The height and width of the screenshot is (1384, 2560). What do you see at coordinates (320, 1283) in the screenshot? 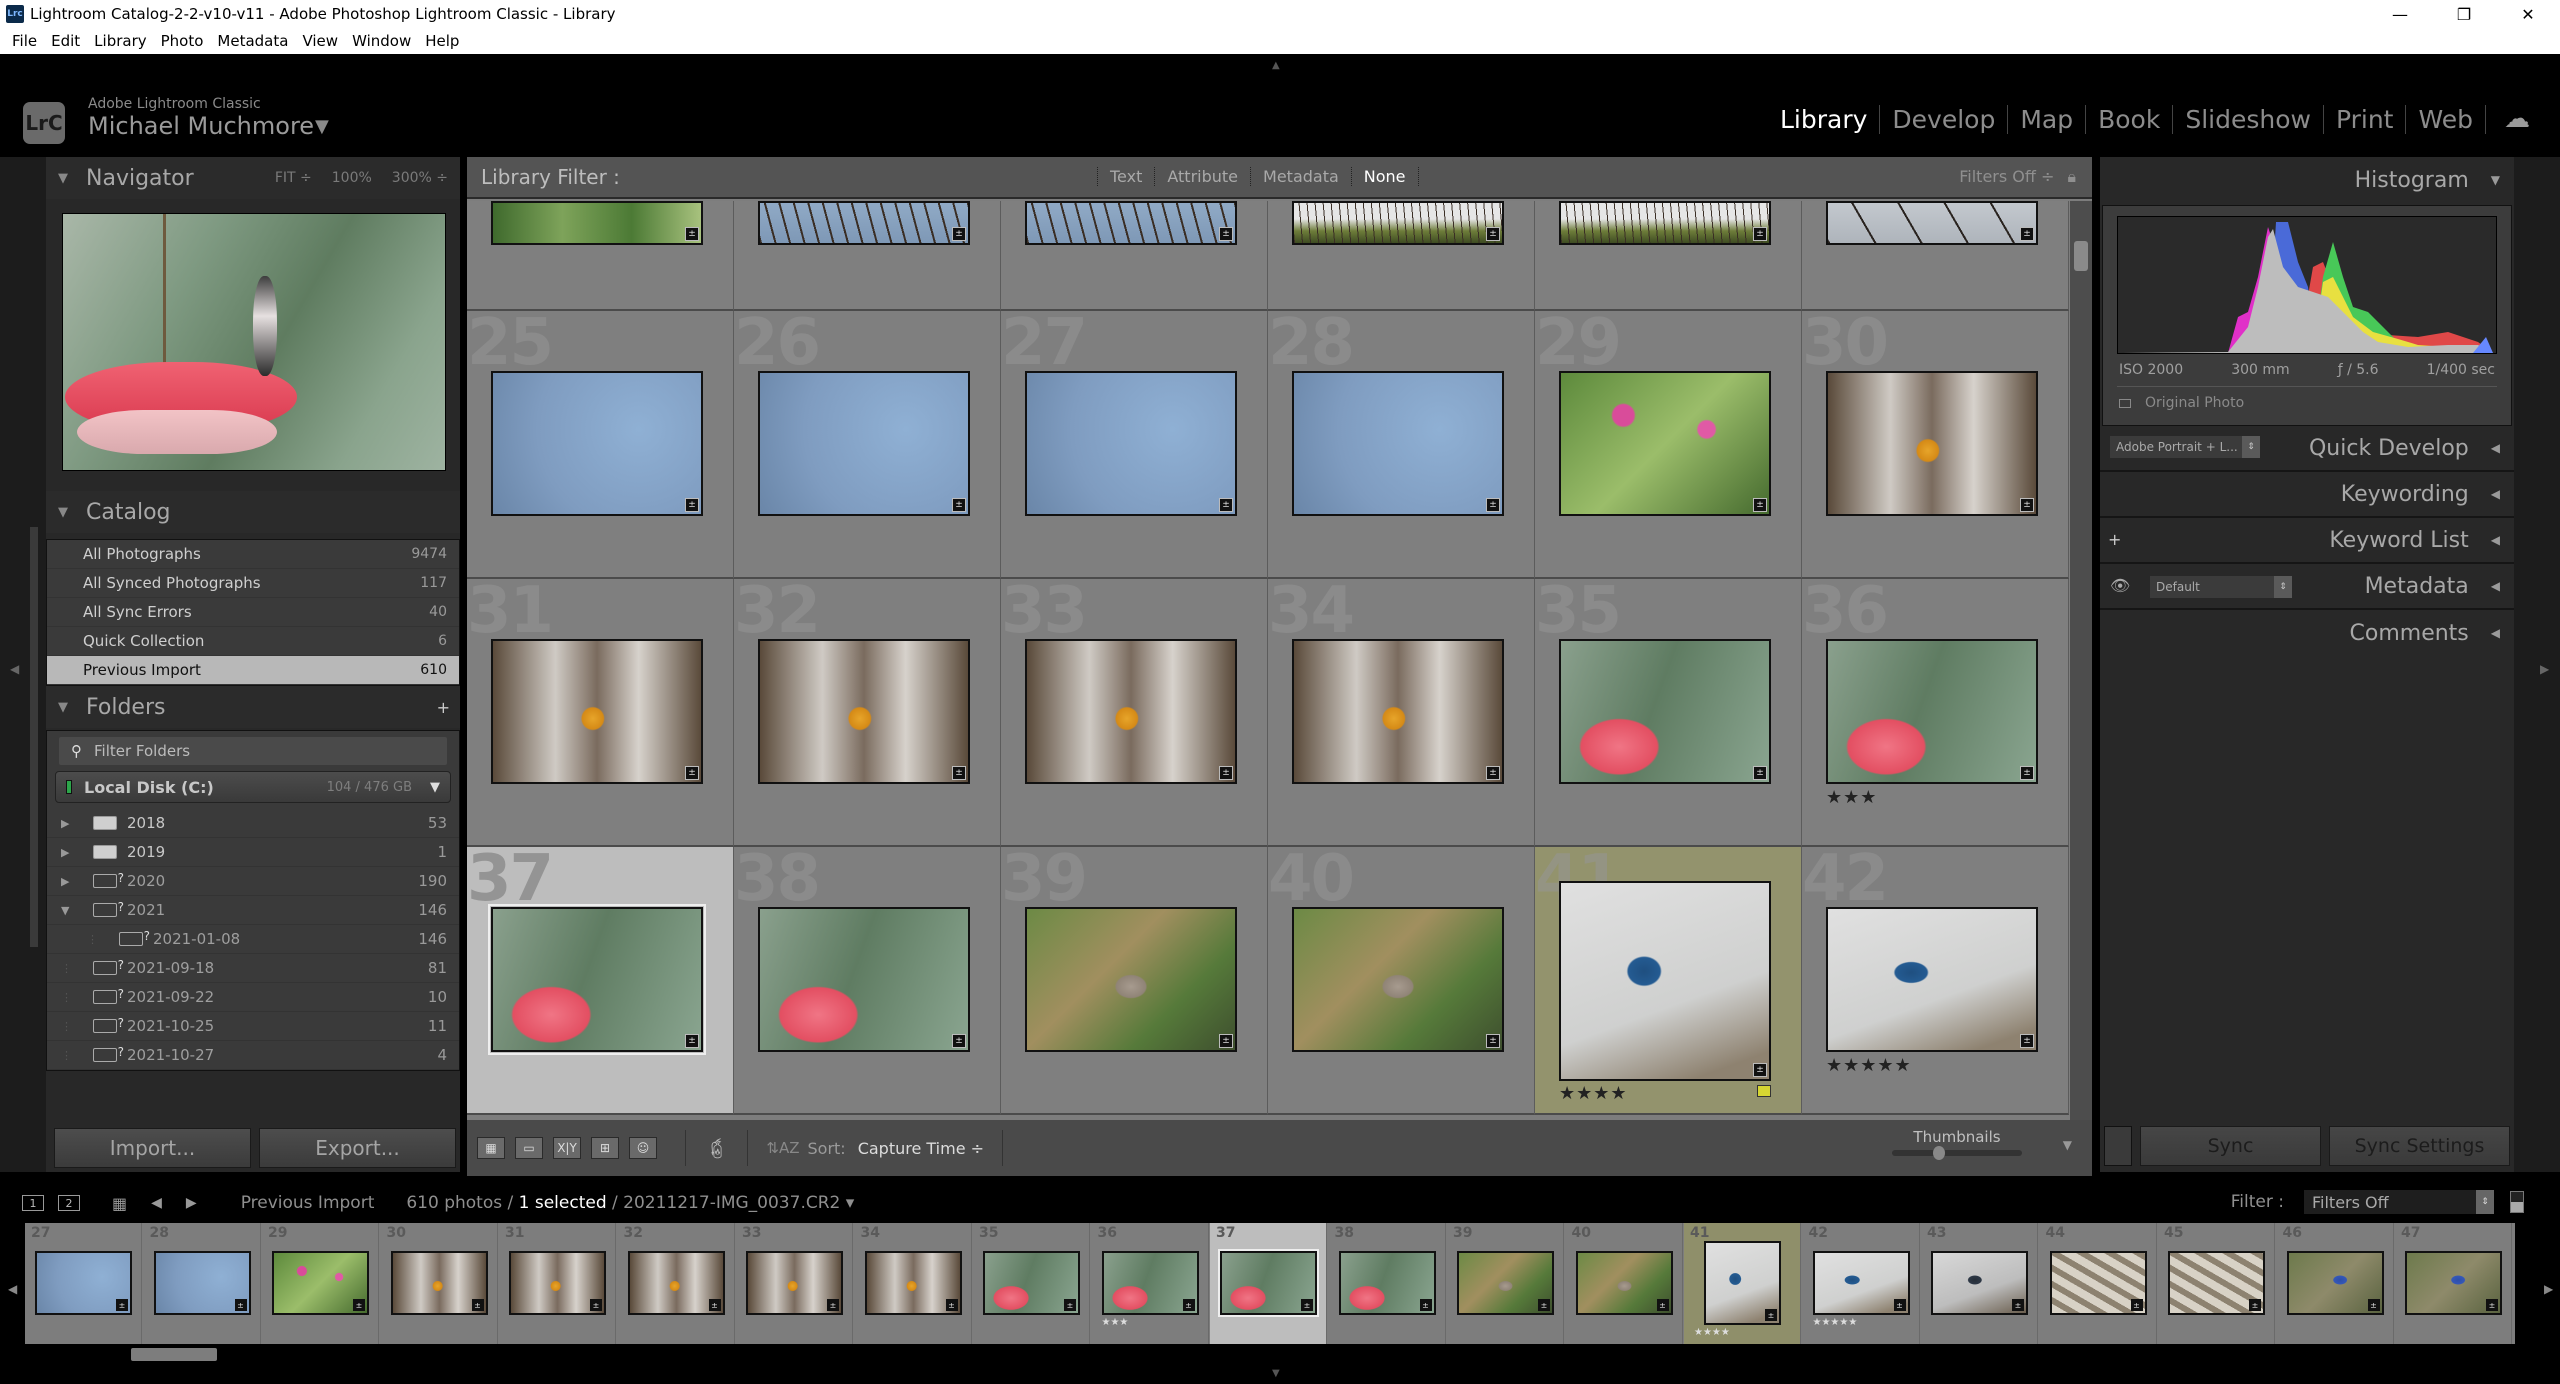
I see `filmstrip-cell: 29 ±` at bounding box center [320, 1283].